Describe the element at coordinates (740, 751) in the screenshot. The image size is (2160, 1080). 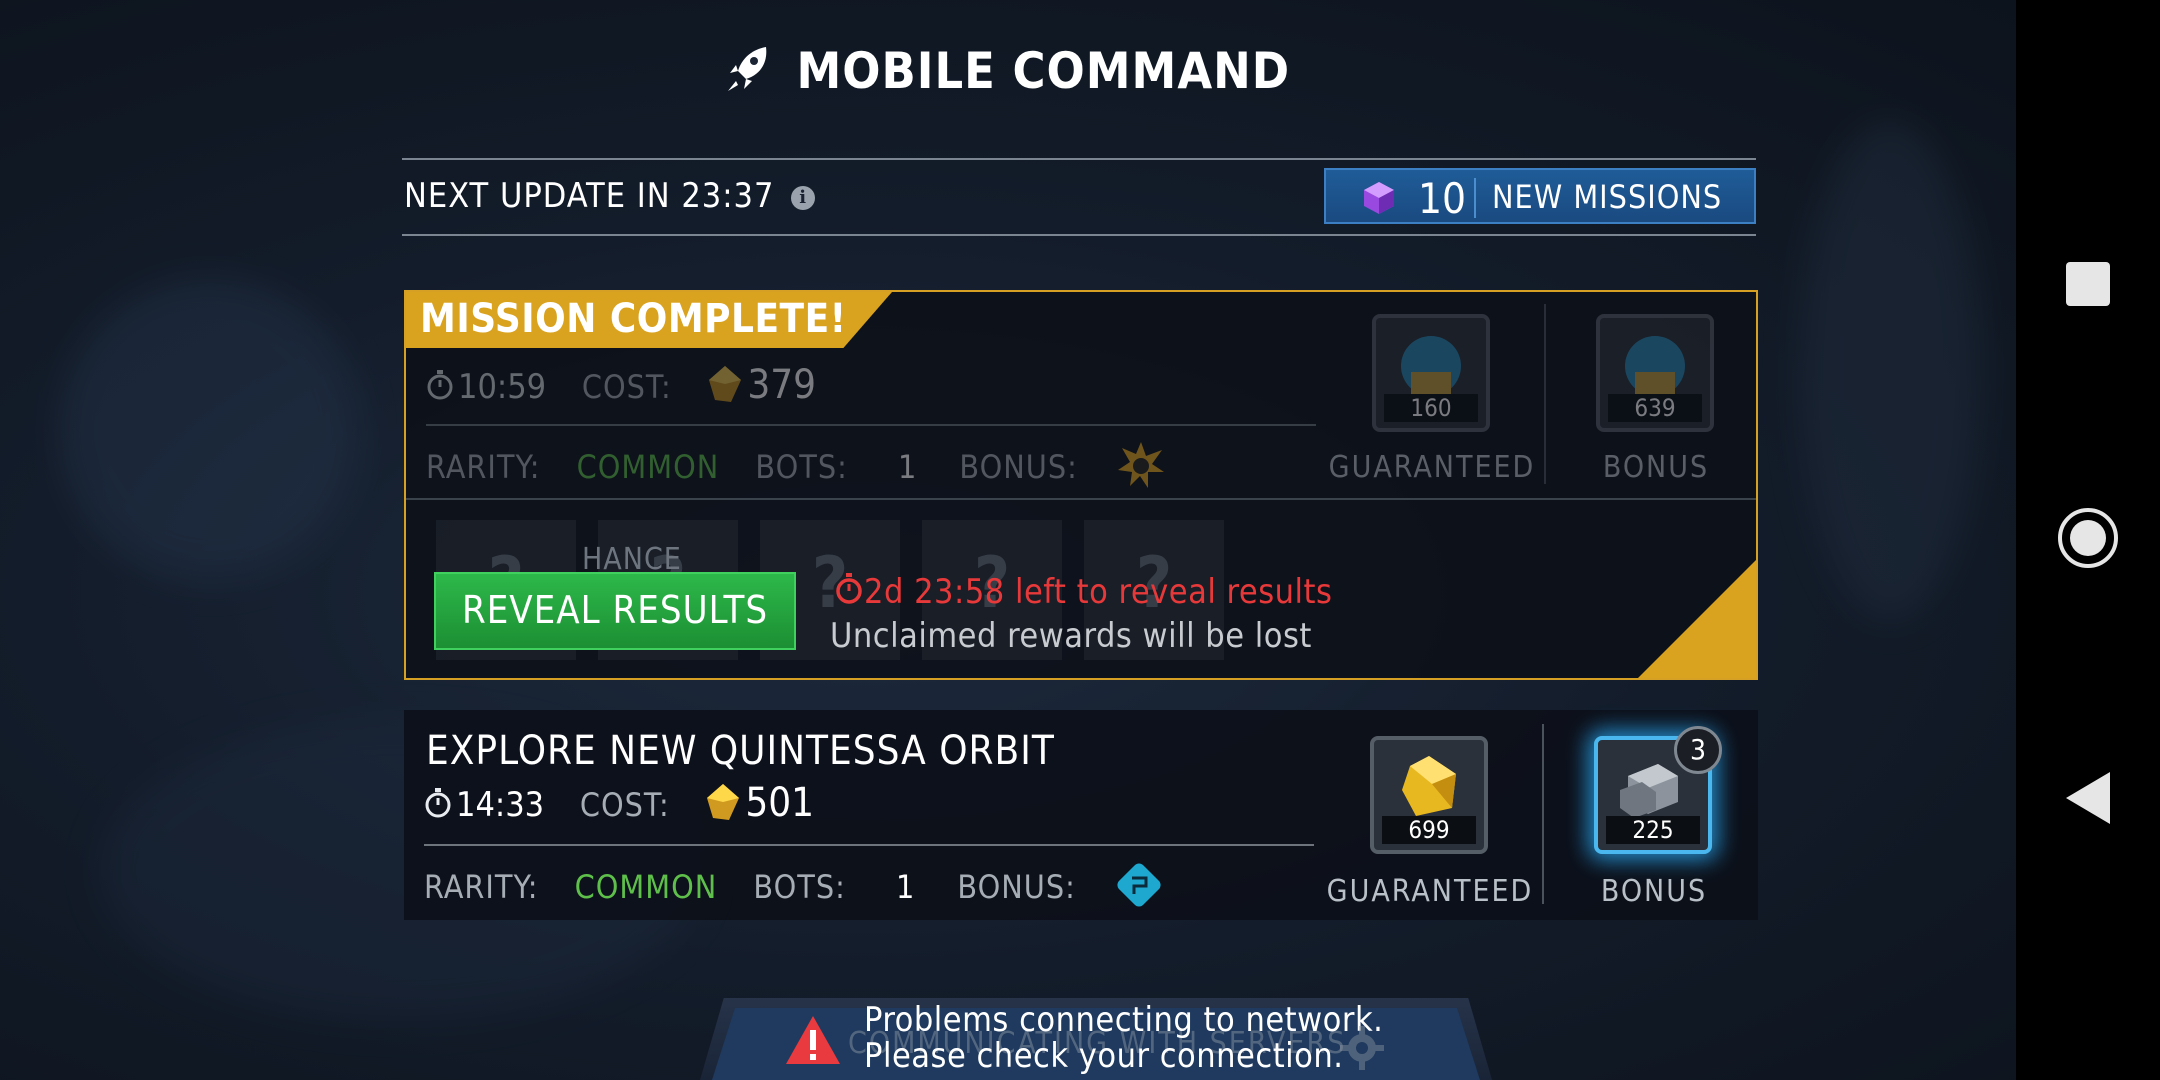
I see `mission-title: EXPLORE NEW QUINTESSA ORBIT` at that location.